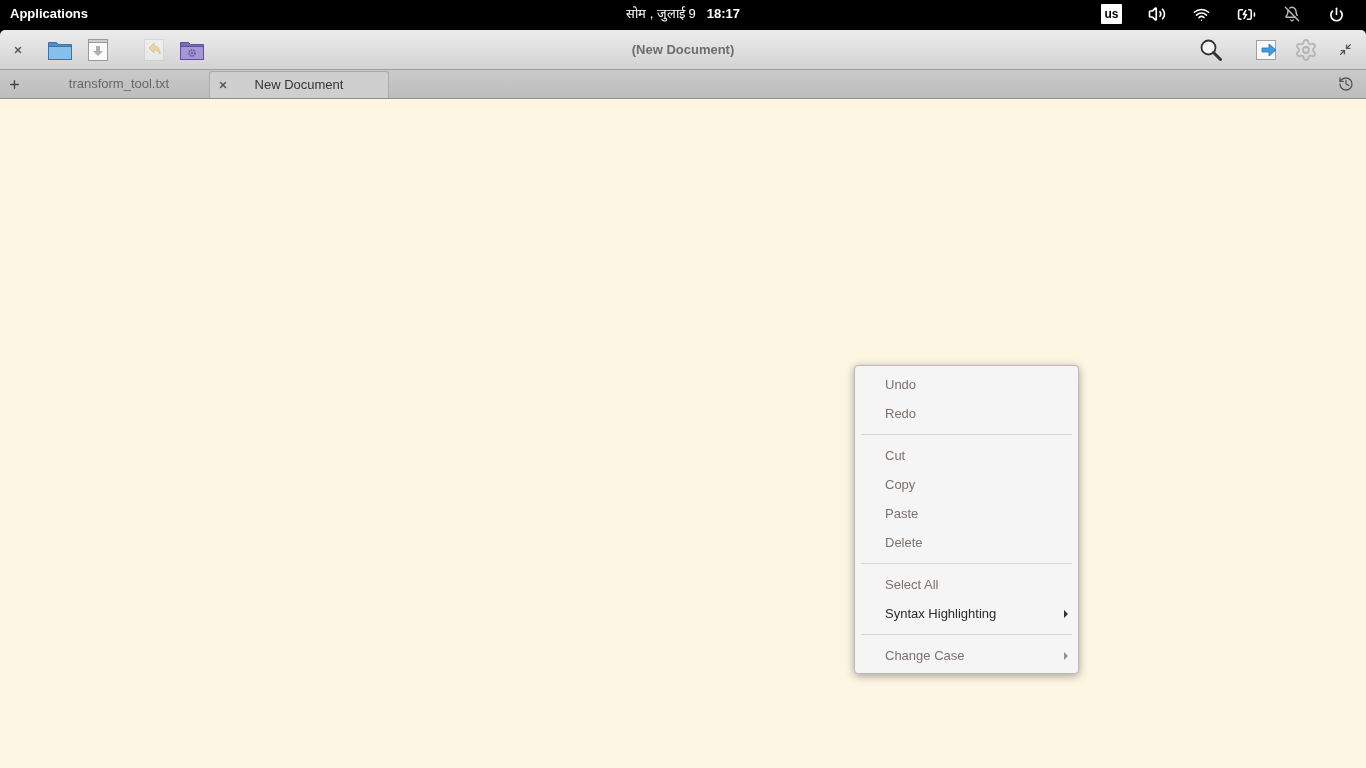  I want to click on menu-item: Syntax Highlighting, so click(966, 613).